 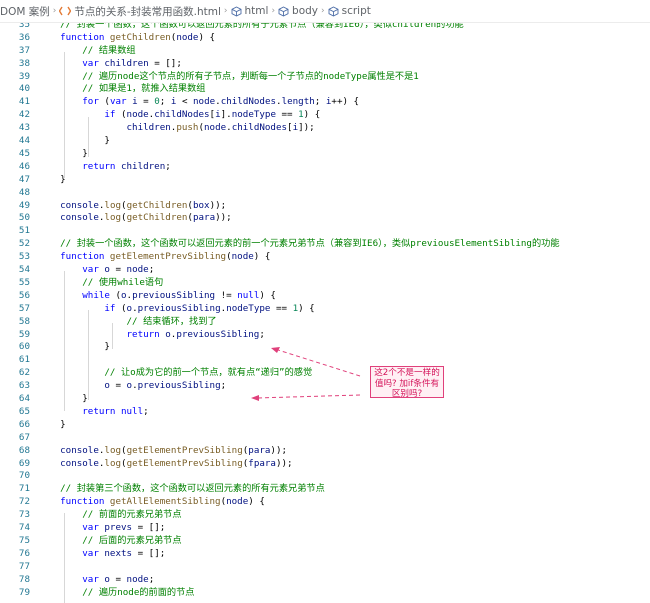 I want to click on annotation-text-line-1: 这2个不是一样的, so click(x=407, y=373).